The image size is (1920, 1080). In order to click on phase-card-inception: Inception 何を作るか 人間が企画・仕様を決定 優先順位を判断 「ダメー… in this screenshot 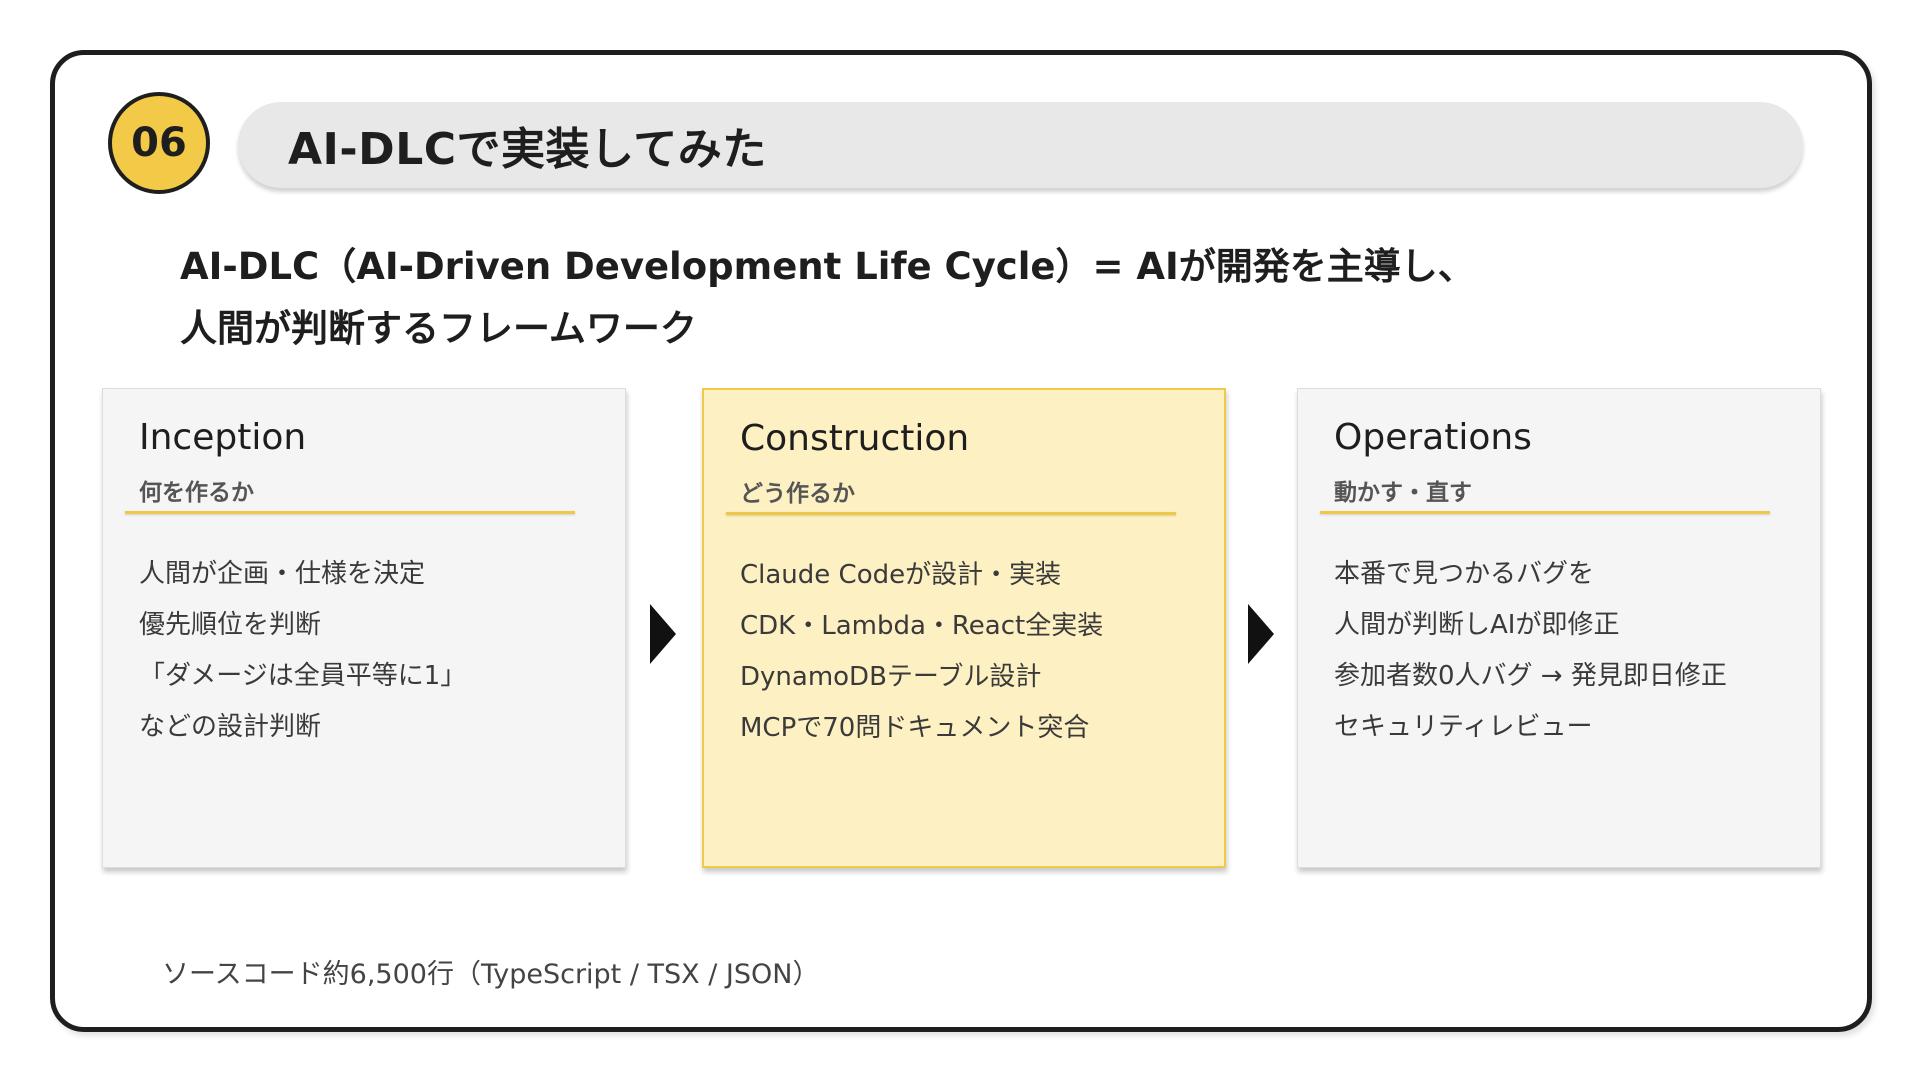, I will do `click(364, 628)`.